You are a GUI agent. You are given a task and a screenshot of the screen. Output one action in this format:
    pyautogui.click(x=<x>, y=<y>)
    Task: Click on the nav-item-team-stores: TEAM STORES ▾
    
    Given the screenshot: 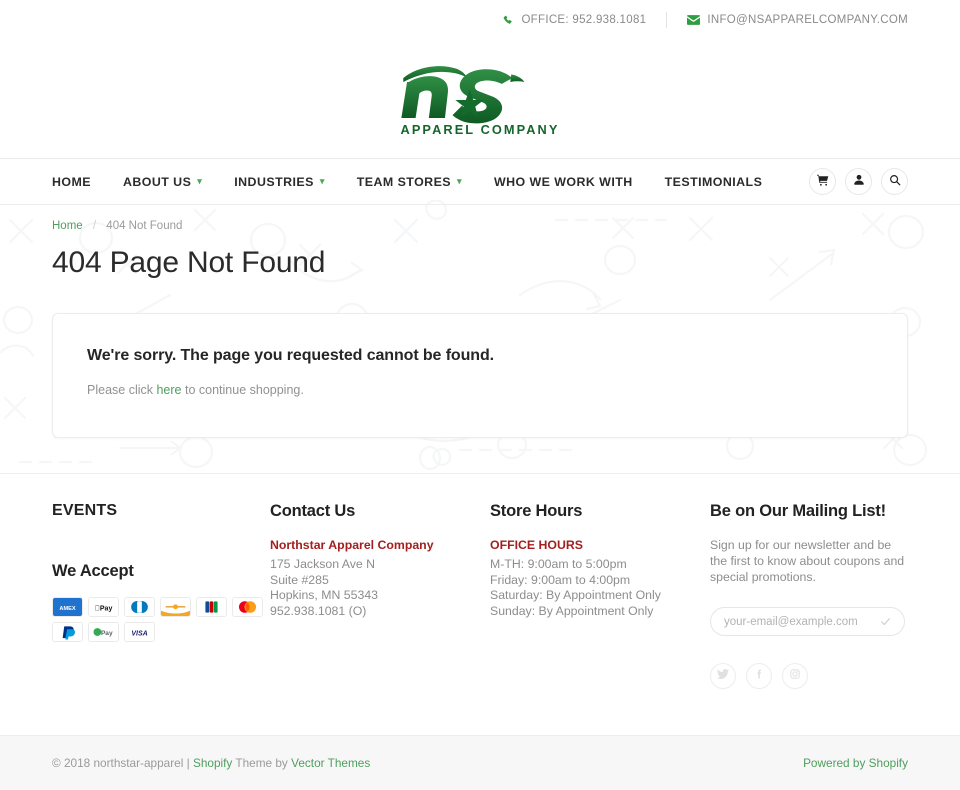 What is the action you would take?
    pyautogui.click(x=409, y=182)
    